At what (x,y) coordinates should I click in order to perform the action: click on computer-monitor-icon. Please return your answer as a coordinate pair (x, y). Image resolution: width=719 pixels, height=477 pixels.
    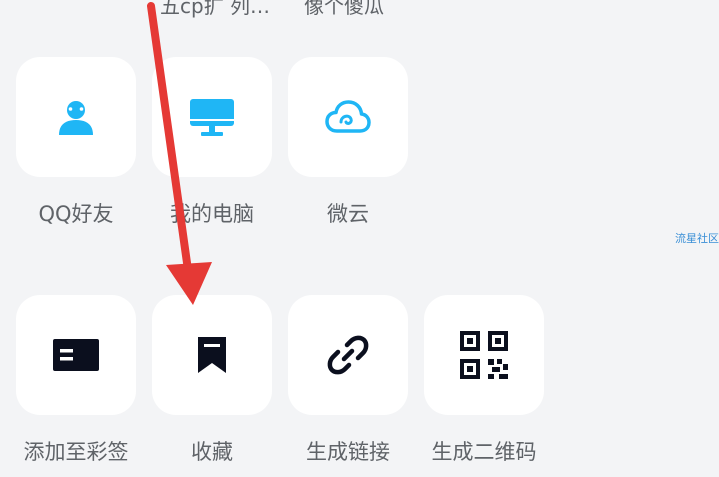
    Looking at the image, I should click on (212, 117).